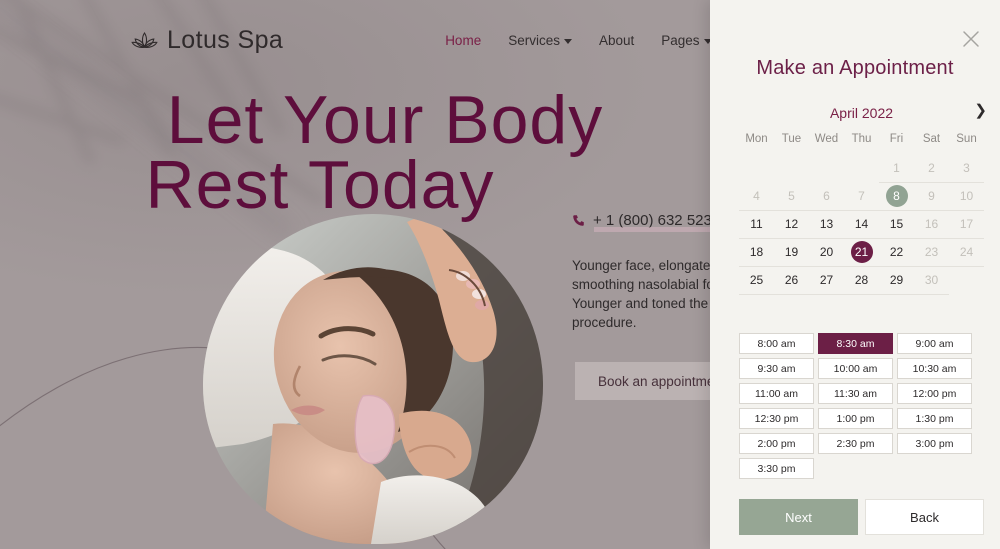 The image size is (1000, 549). I want to click on time-slot: 8:00 am, so click(776, 343).